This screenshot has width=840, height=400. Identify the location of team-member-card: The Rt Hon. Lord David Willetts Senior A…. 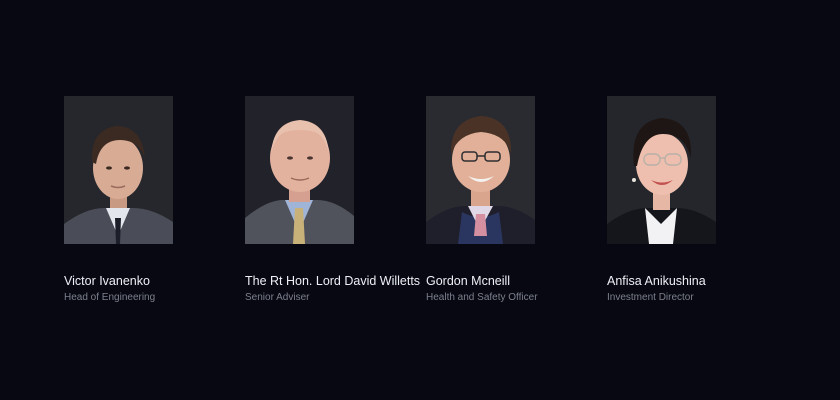
(335, 200).